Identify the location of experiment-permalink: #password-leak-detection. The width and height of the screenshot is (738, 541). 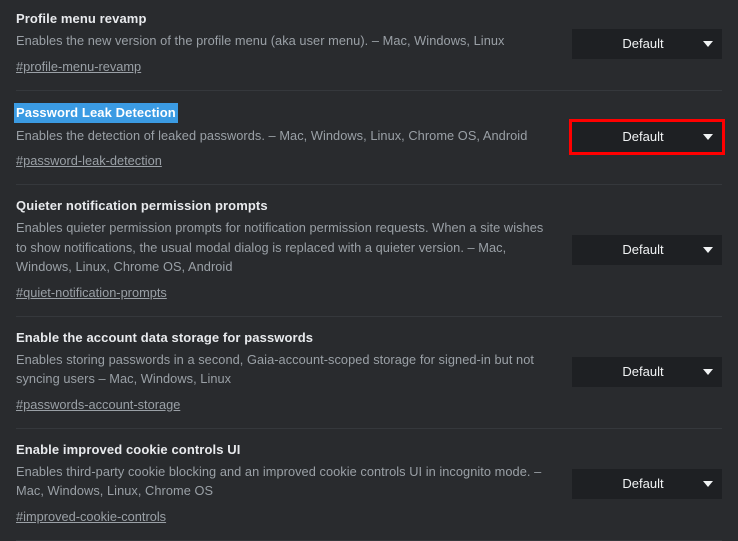
(89, 161).